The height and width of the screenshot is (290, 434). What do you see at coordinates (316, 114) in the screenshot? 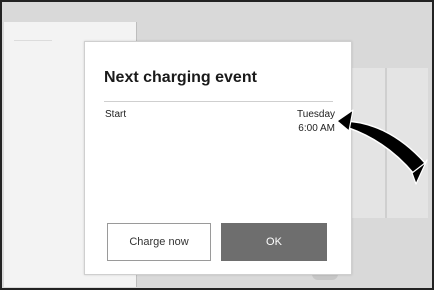
I see `start-day: Tuesday` at bounding box center [316, 114].